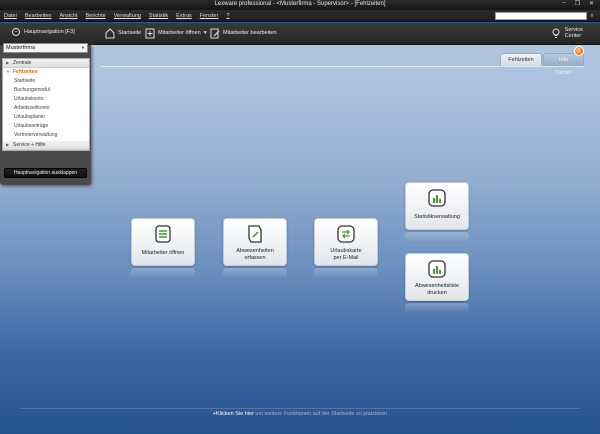 The width and height of the screenshot is (600, 434). Describe the element at coordinates (46, 63) in the screenshot. I see `tree-group-zentrale: ▶ Zentrale` at that location.